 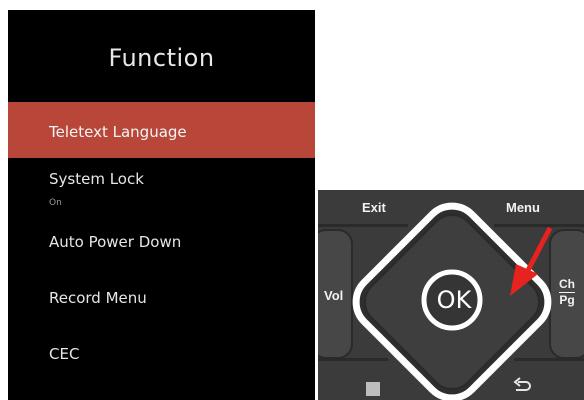 I want to click on menu-item-label: Record Menu, so click(x=98, y=298).